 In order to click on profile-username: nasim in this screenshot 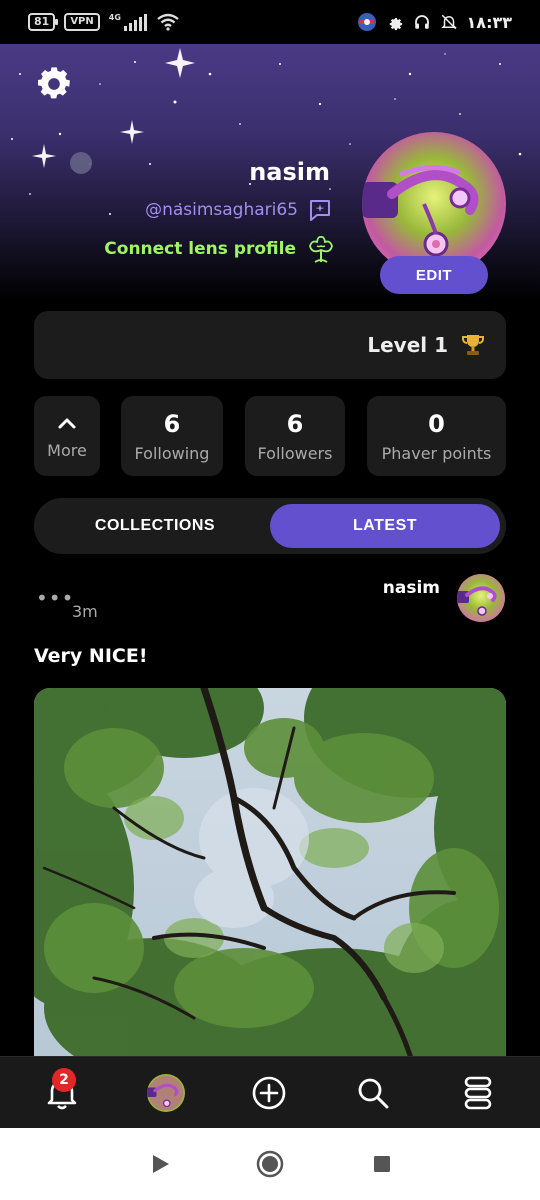, I will do `click(289, 172)`.